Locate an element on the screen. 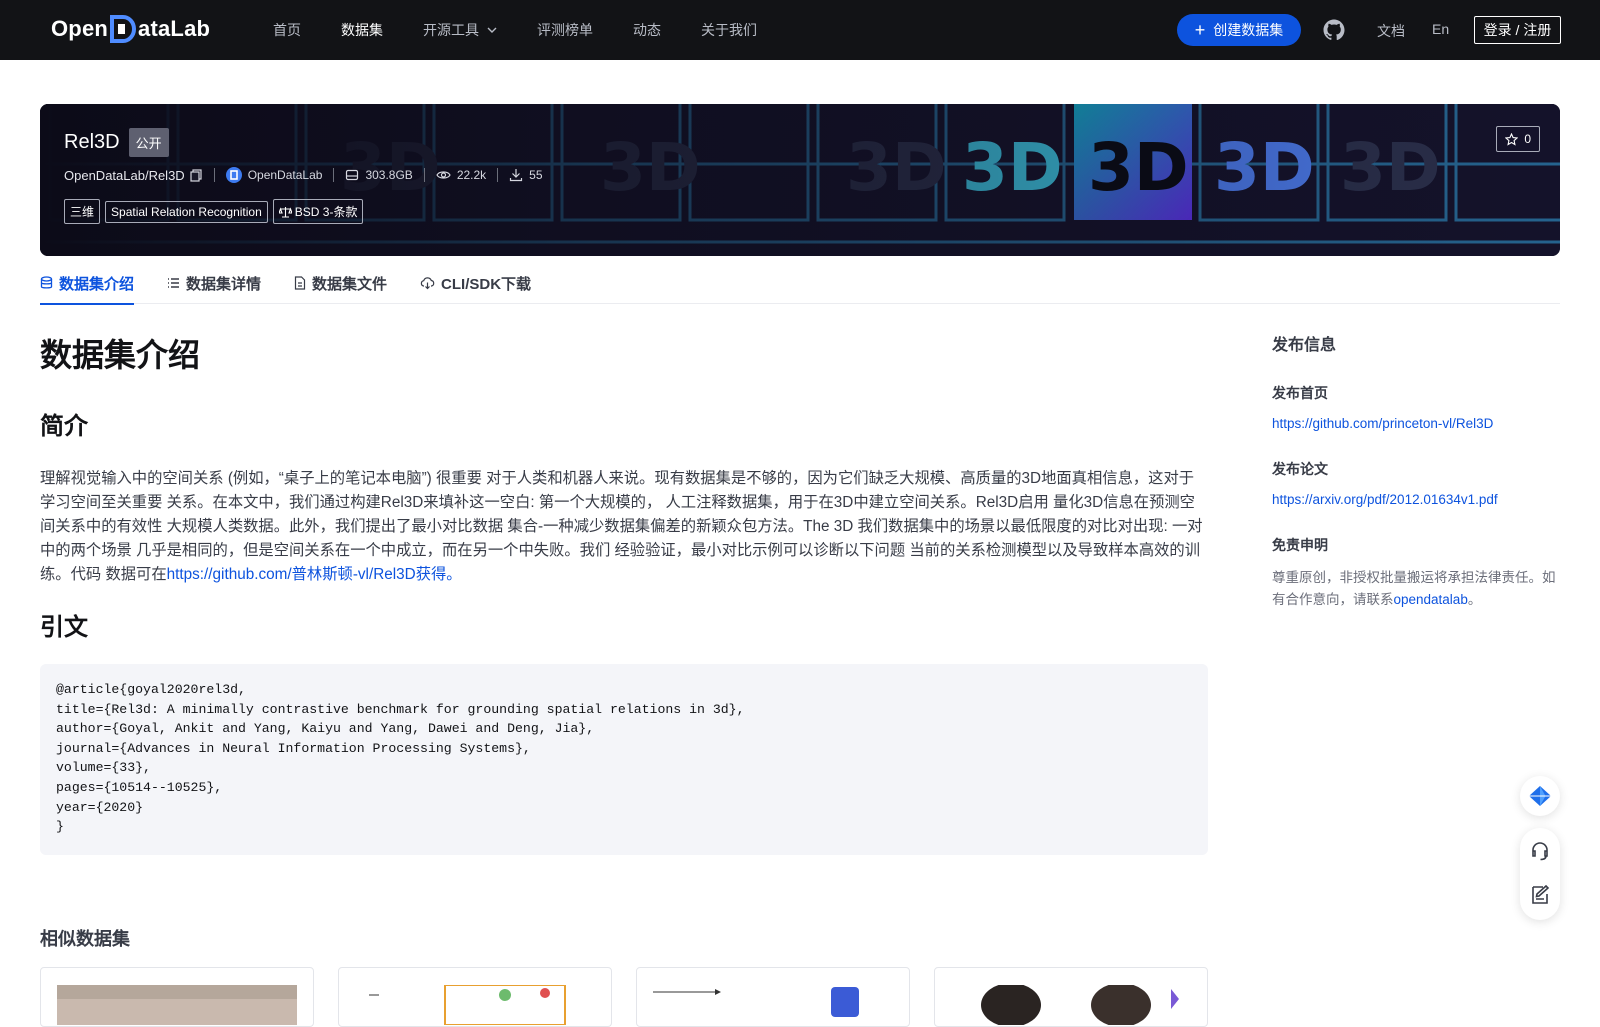 The image size is (1600, 1027). nav-about: 关于我们 is located at coordinates (729, 30).